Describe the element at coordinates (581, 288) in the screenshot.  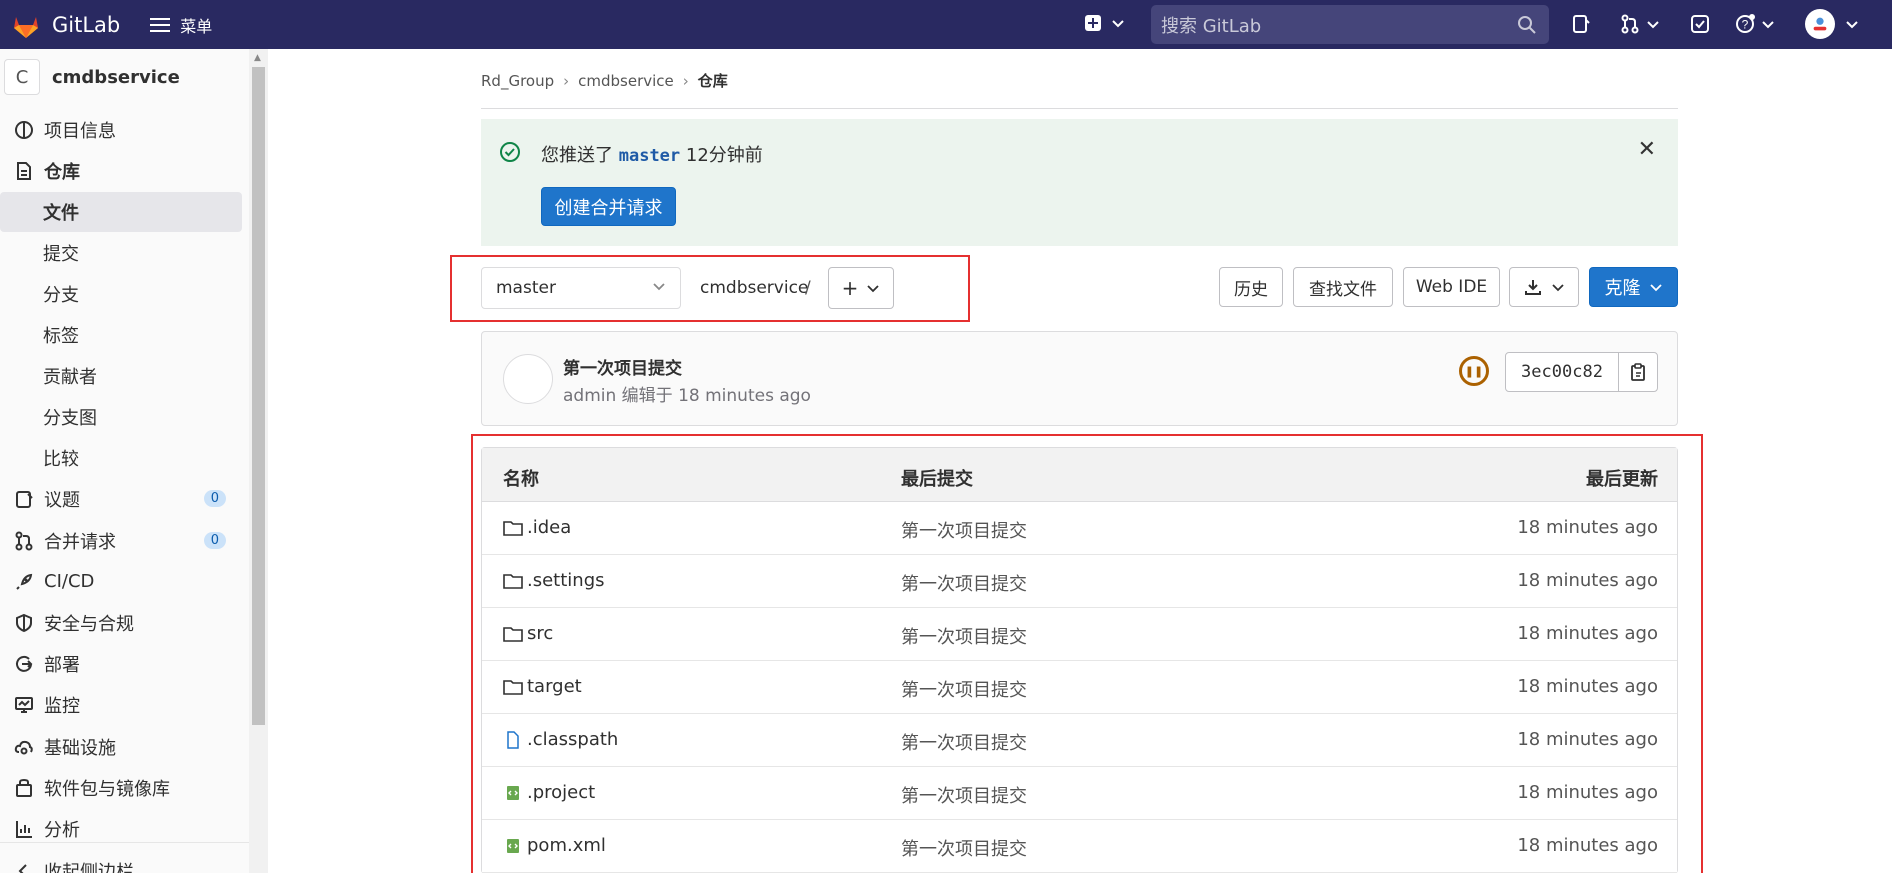
I see `branch-selector: master` at that location.